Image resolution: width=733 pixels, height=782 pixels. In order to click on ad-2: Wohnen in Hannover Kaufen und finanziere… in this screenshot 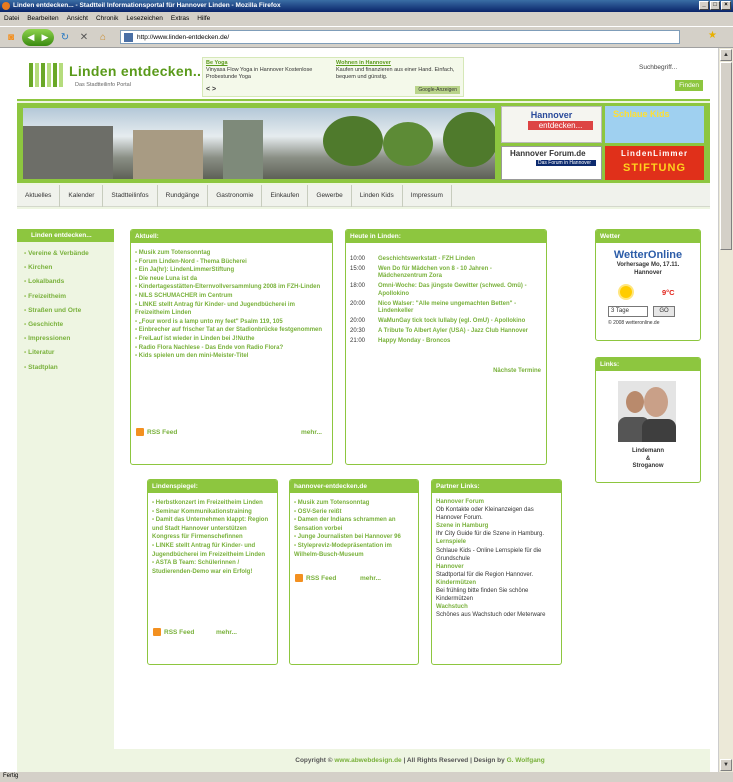, I will do `click(398, 70)`.